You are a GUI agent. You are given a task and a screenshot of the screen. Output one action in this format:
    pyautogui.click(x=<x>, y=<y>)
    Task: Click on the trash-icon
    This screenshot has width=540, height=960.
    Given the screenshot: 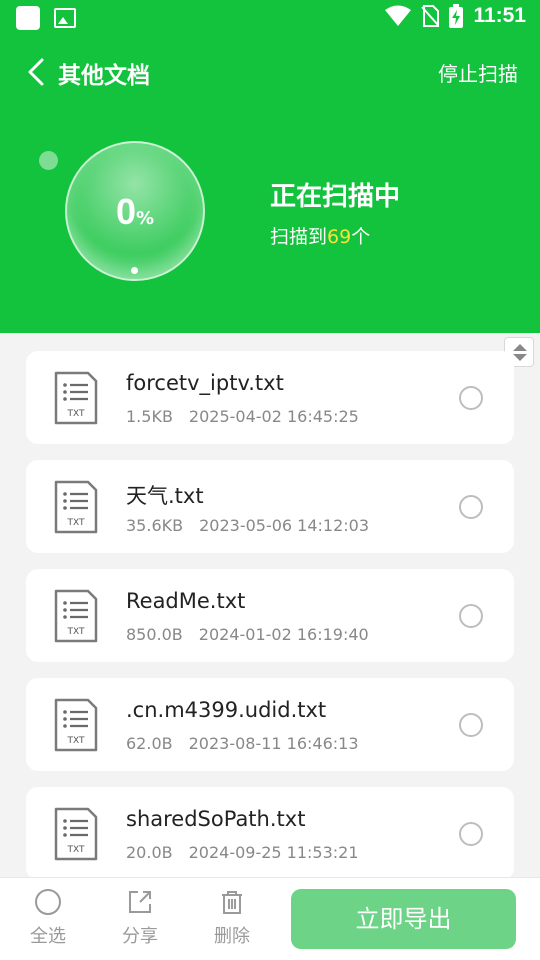 What is the action you would take?
    pyautogui.click(x=232, y=902)
    